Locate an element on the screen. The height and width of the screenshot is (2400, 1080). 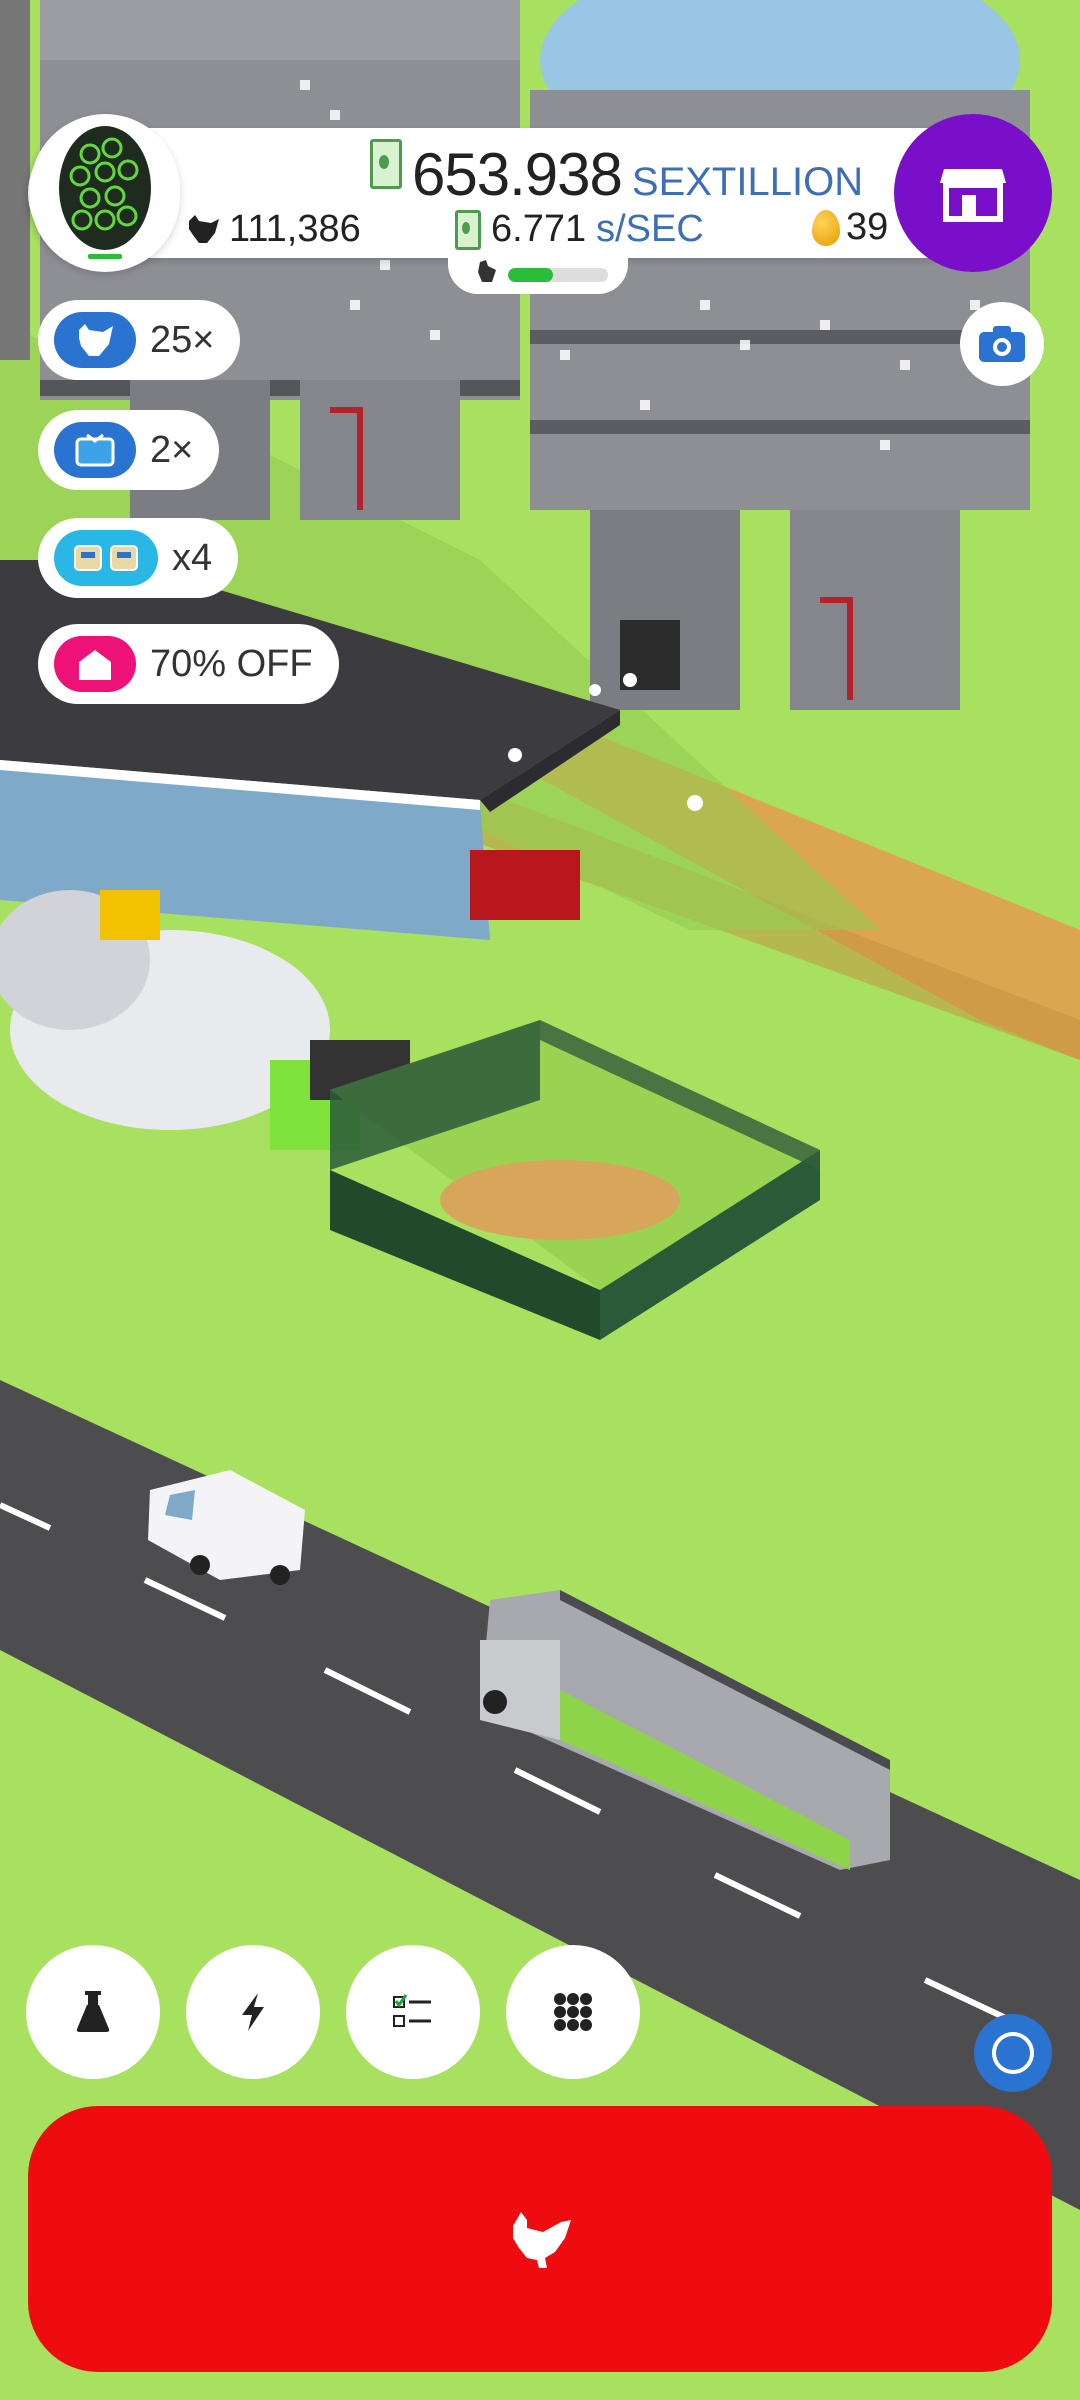
shop-button is located at coordinates (973, 193).